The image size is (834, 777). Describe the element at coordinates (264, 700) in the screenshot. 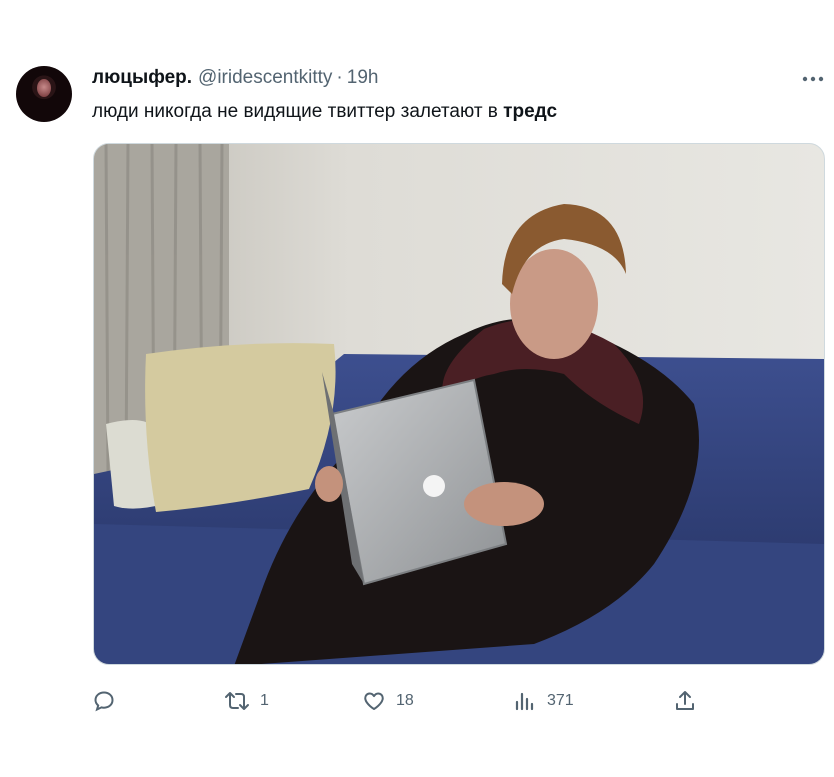

I see `retweet-count: 1` at that location.